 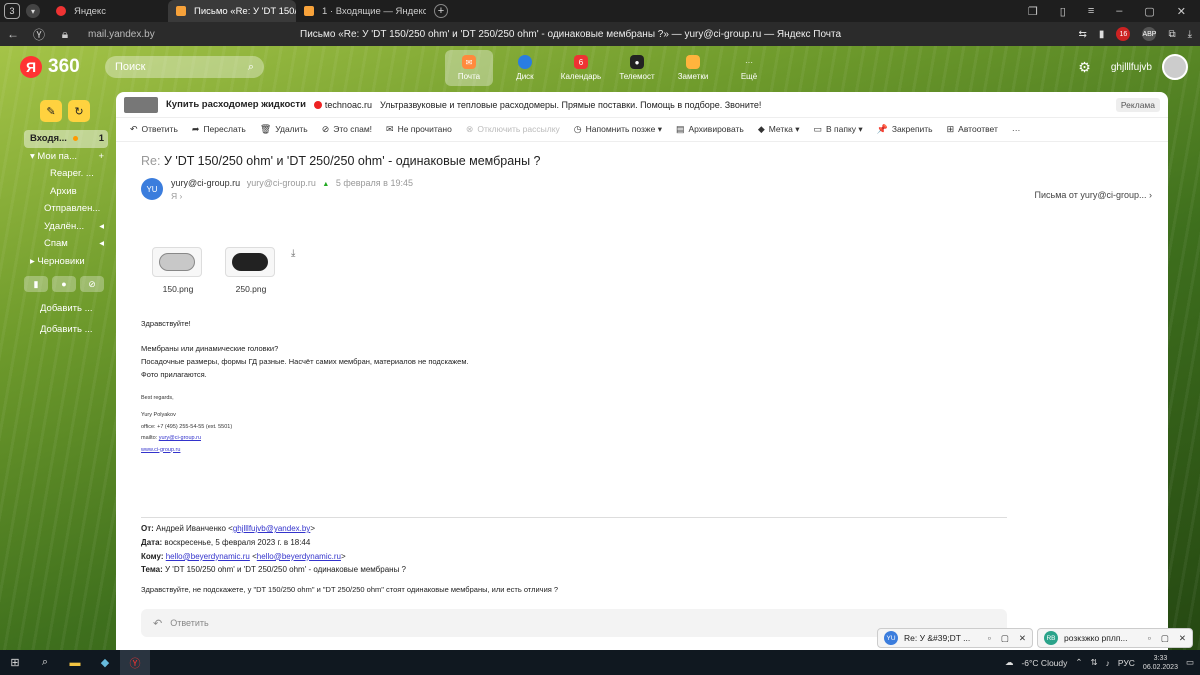 What do you see at coordinates (1044, 663) in the screenshot?
I see `weather-text: -6°C Cloudy` at bounding box center [1044, 663].